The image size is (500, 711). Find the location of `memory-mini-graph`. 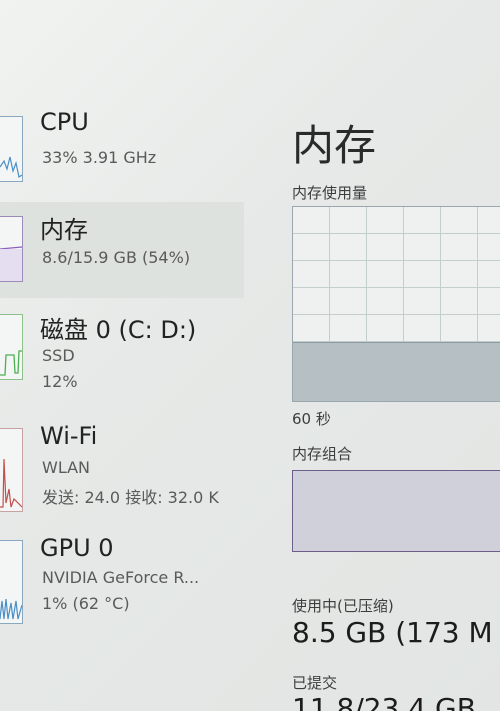

memory-mini-graph is located at coordinates (11, 249).